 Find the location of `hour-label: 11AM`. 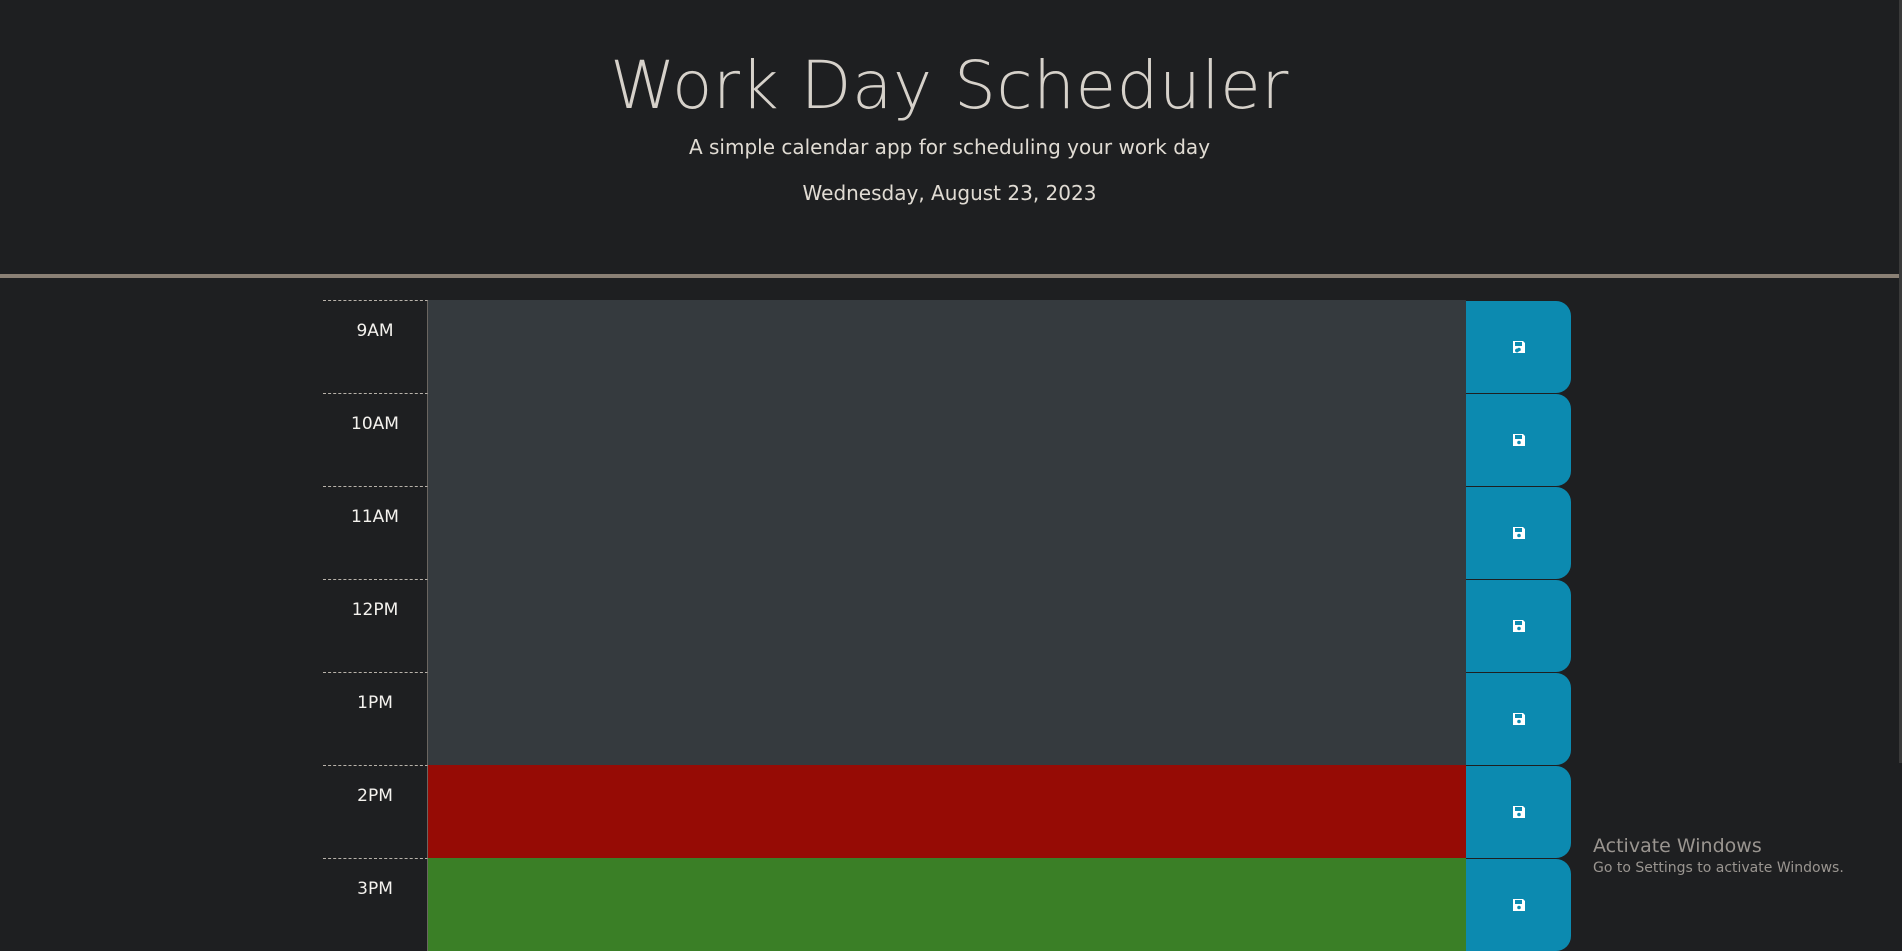

hour-label: 11AM is located at coordinates (375, 532).